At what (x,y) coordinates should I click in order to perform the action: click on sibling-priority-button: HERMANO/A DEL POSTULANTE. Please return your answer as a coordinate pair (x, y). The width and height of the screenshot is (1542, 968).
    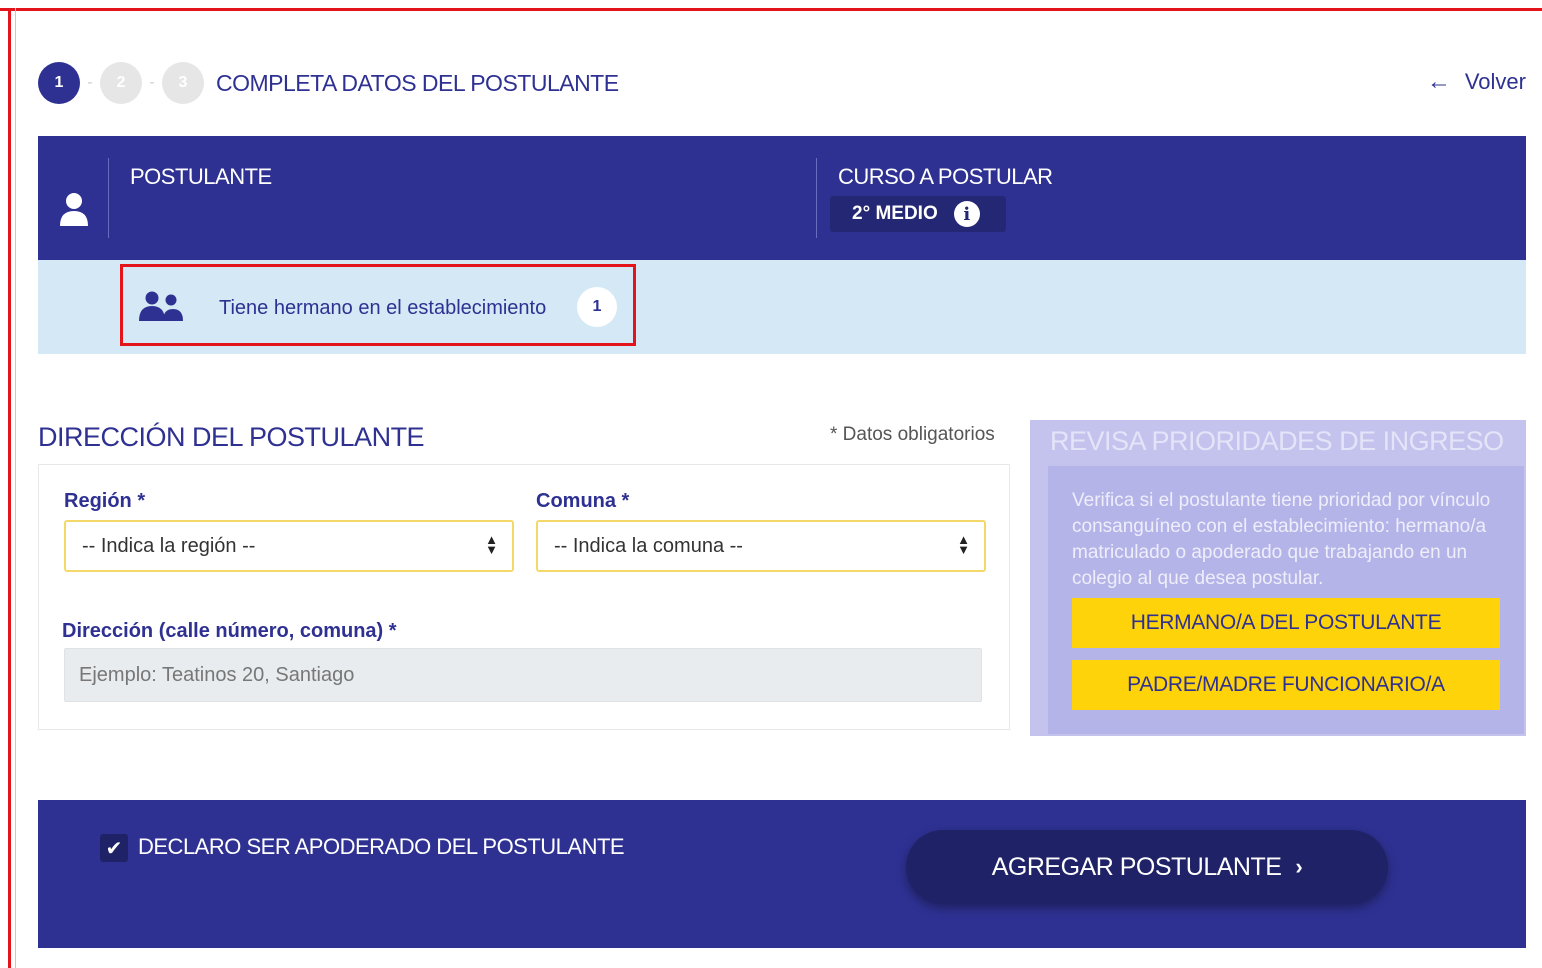
    Looking at the image, I should click on (1286, 623).